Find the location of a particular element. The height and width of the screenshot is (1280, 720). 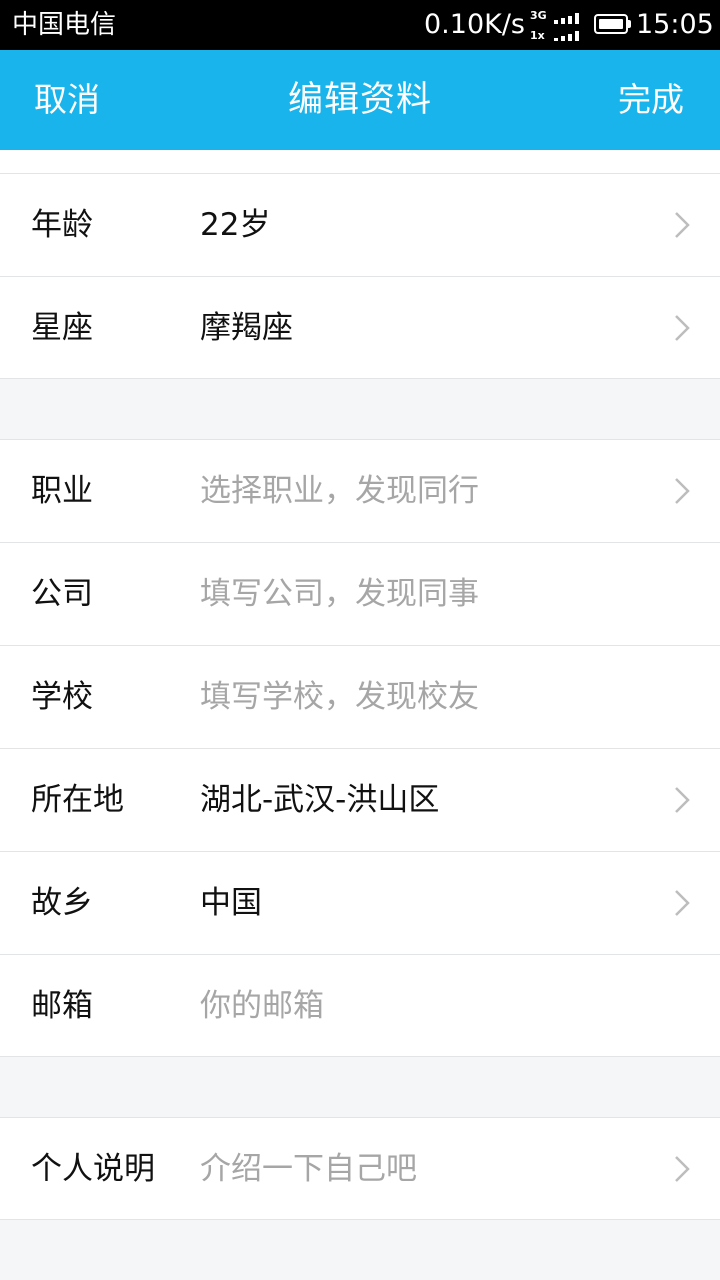

clock: 15:05 is located at coordinates (675, 24).